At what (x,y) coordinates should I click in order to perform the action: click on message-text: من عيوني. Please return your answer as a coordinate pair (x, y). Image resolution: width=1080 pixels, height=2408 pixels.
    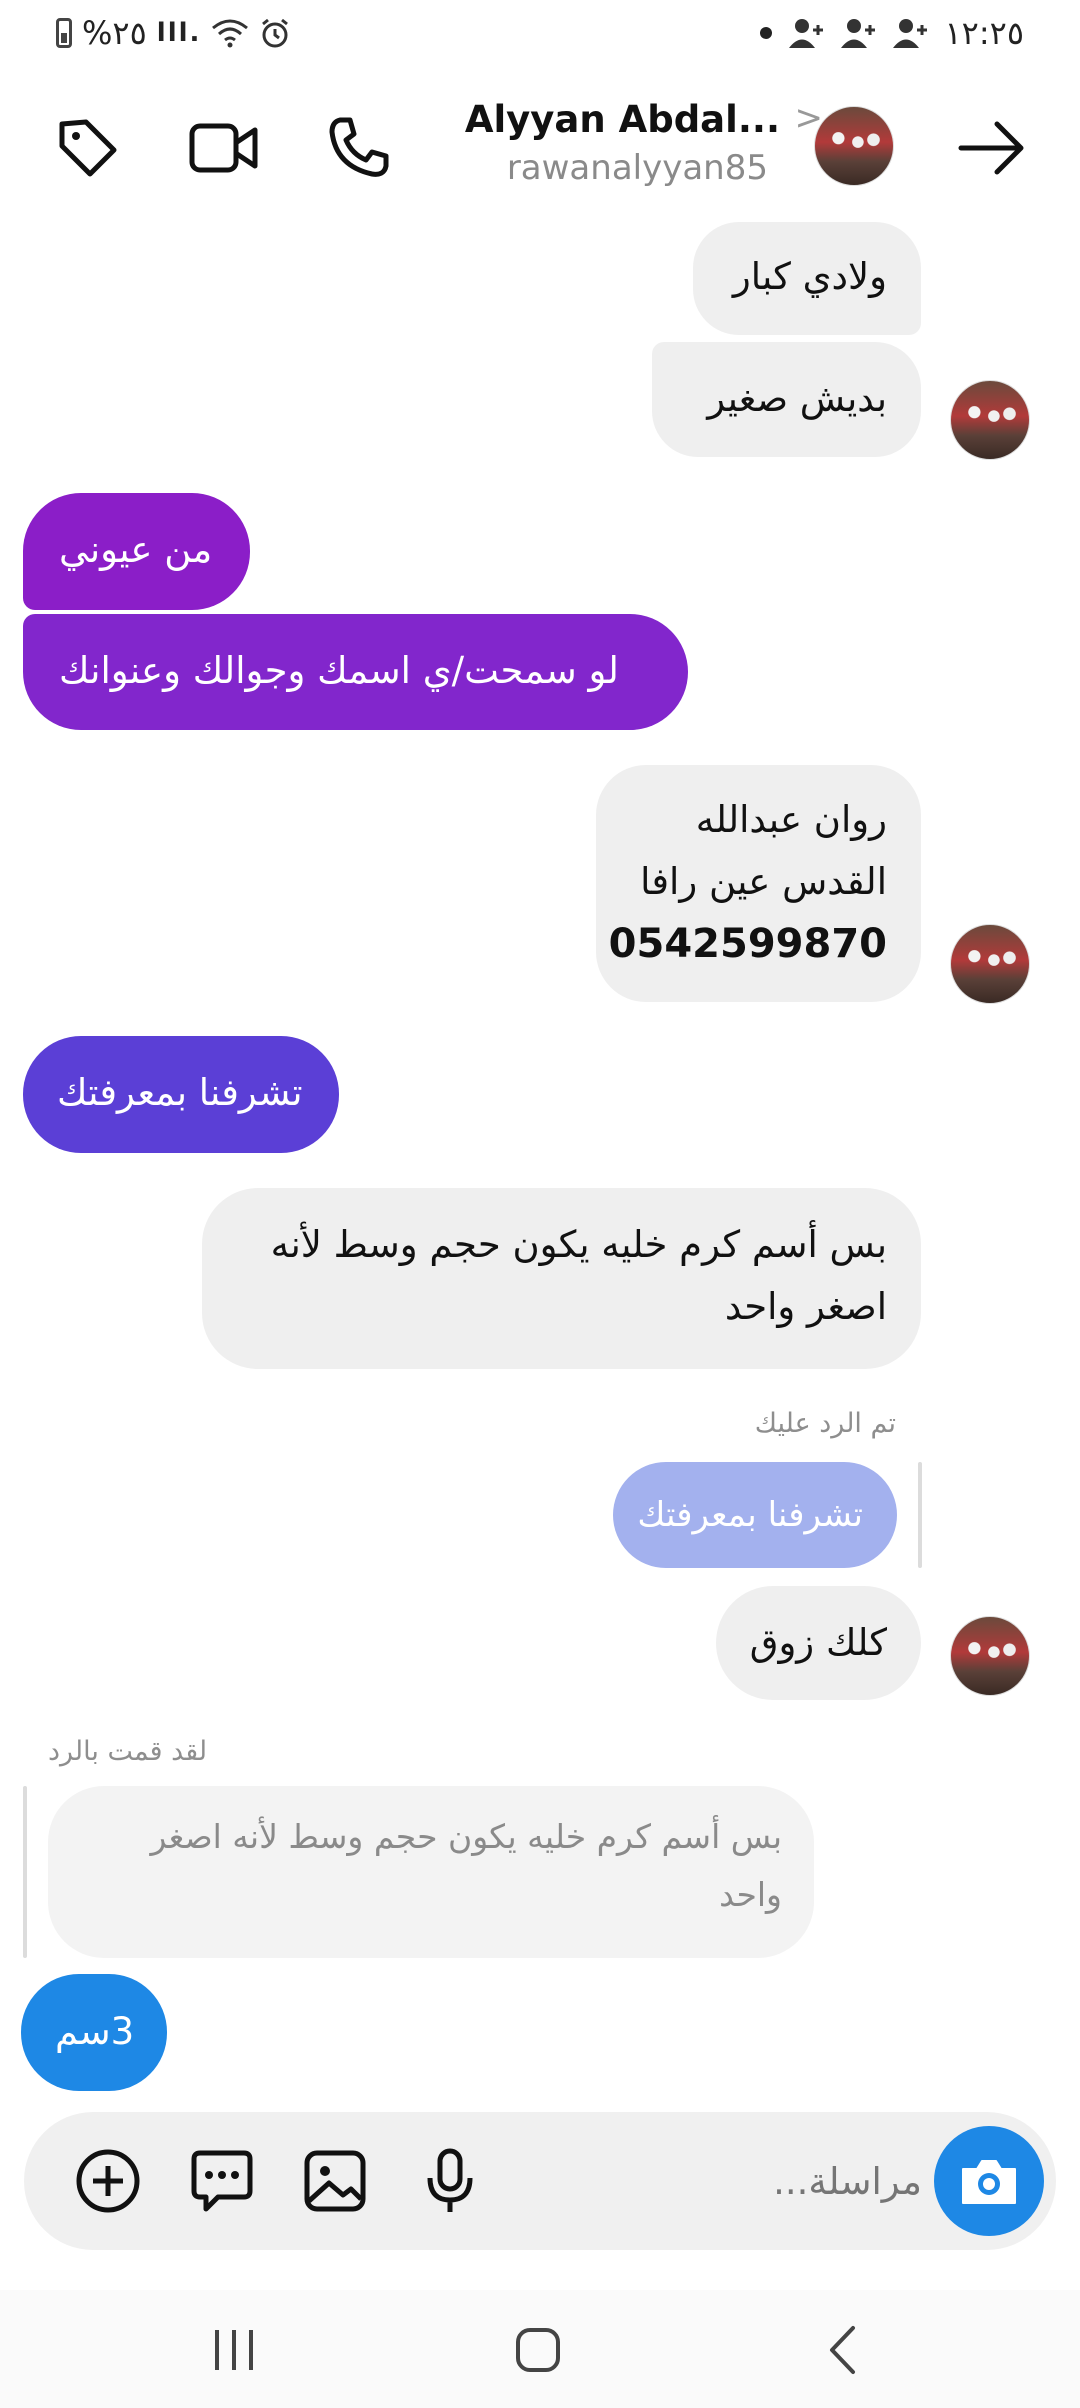
    Looking at the image, I should click on (136, 549).